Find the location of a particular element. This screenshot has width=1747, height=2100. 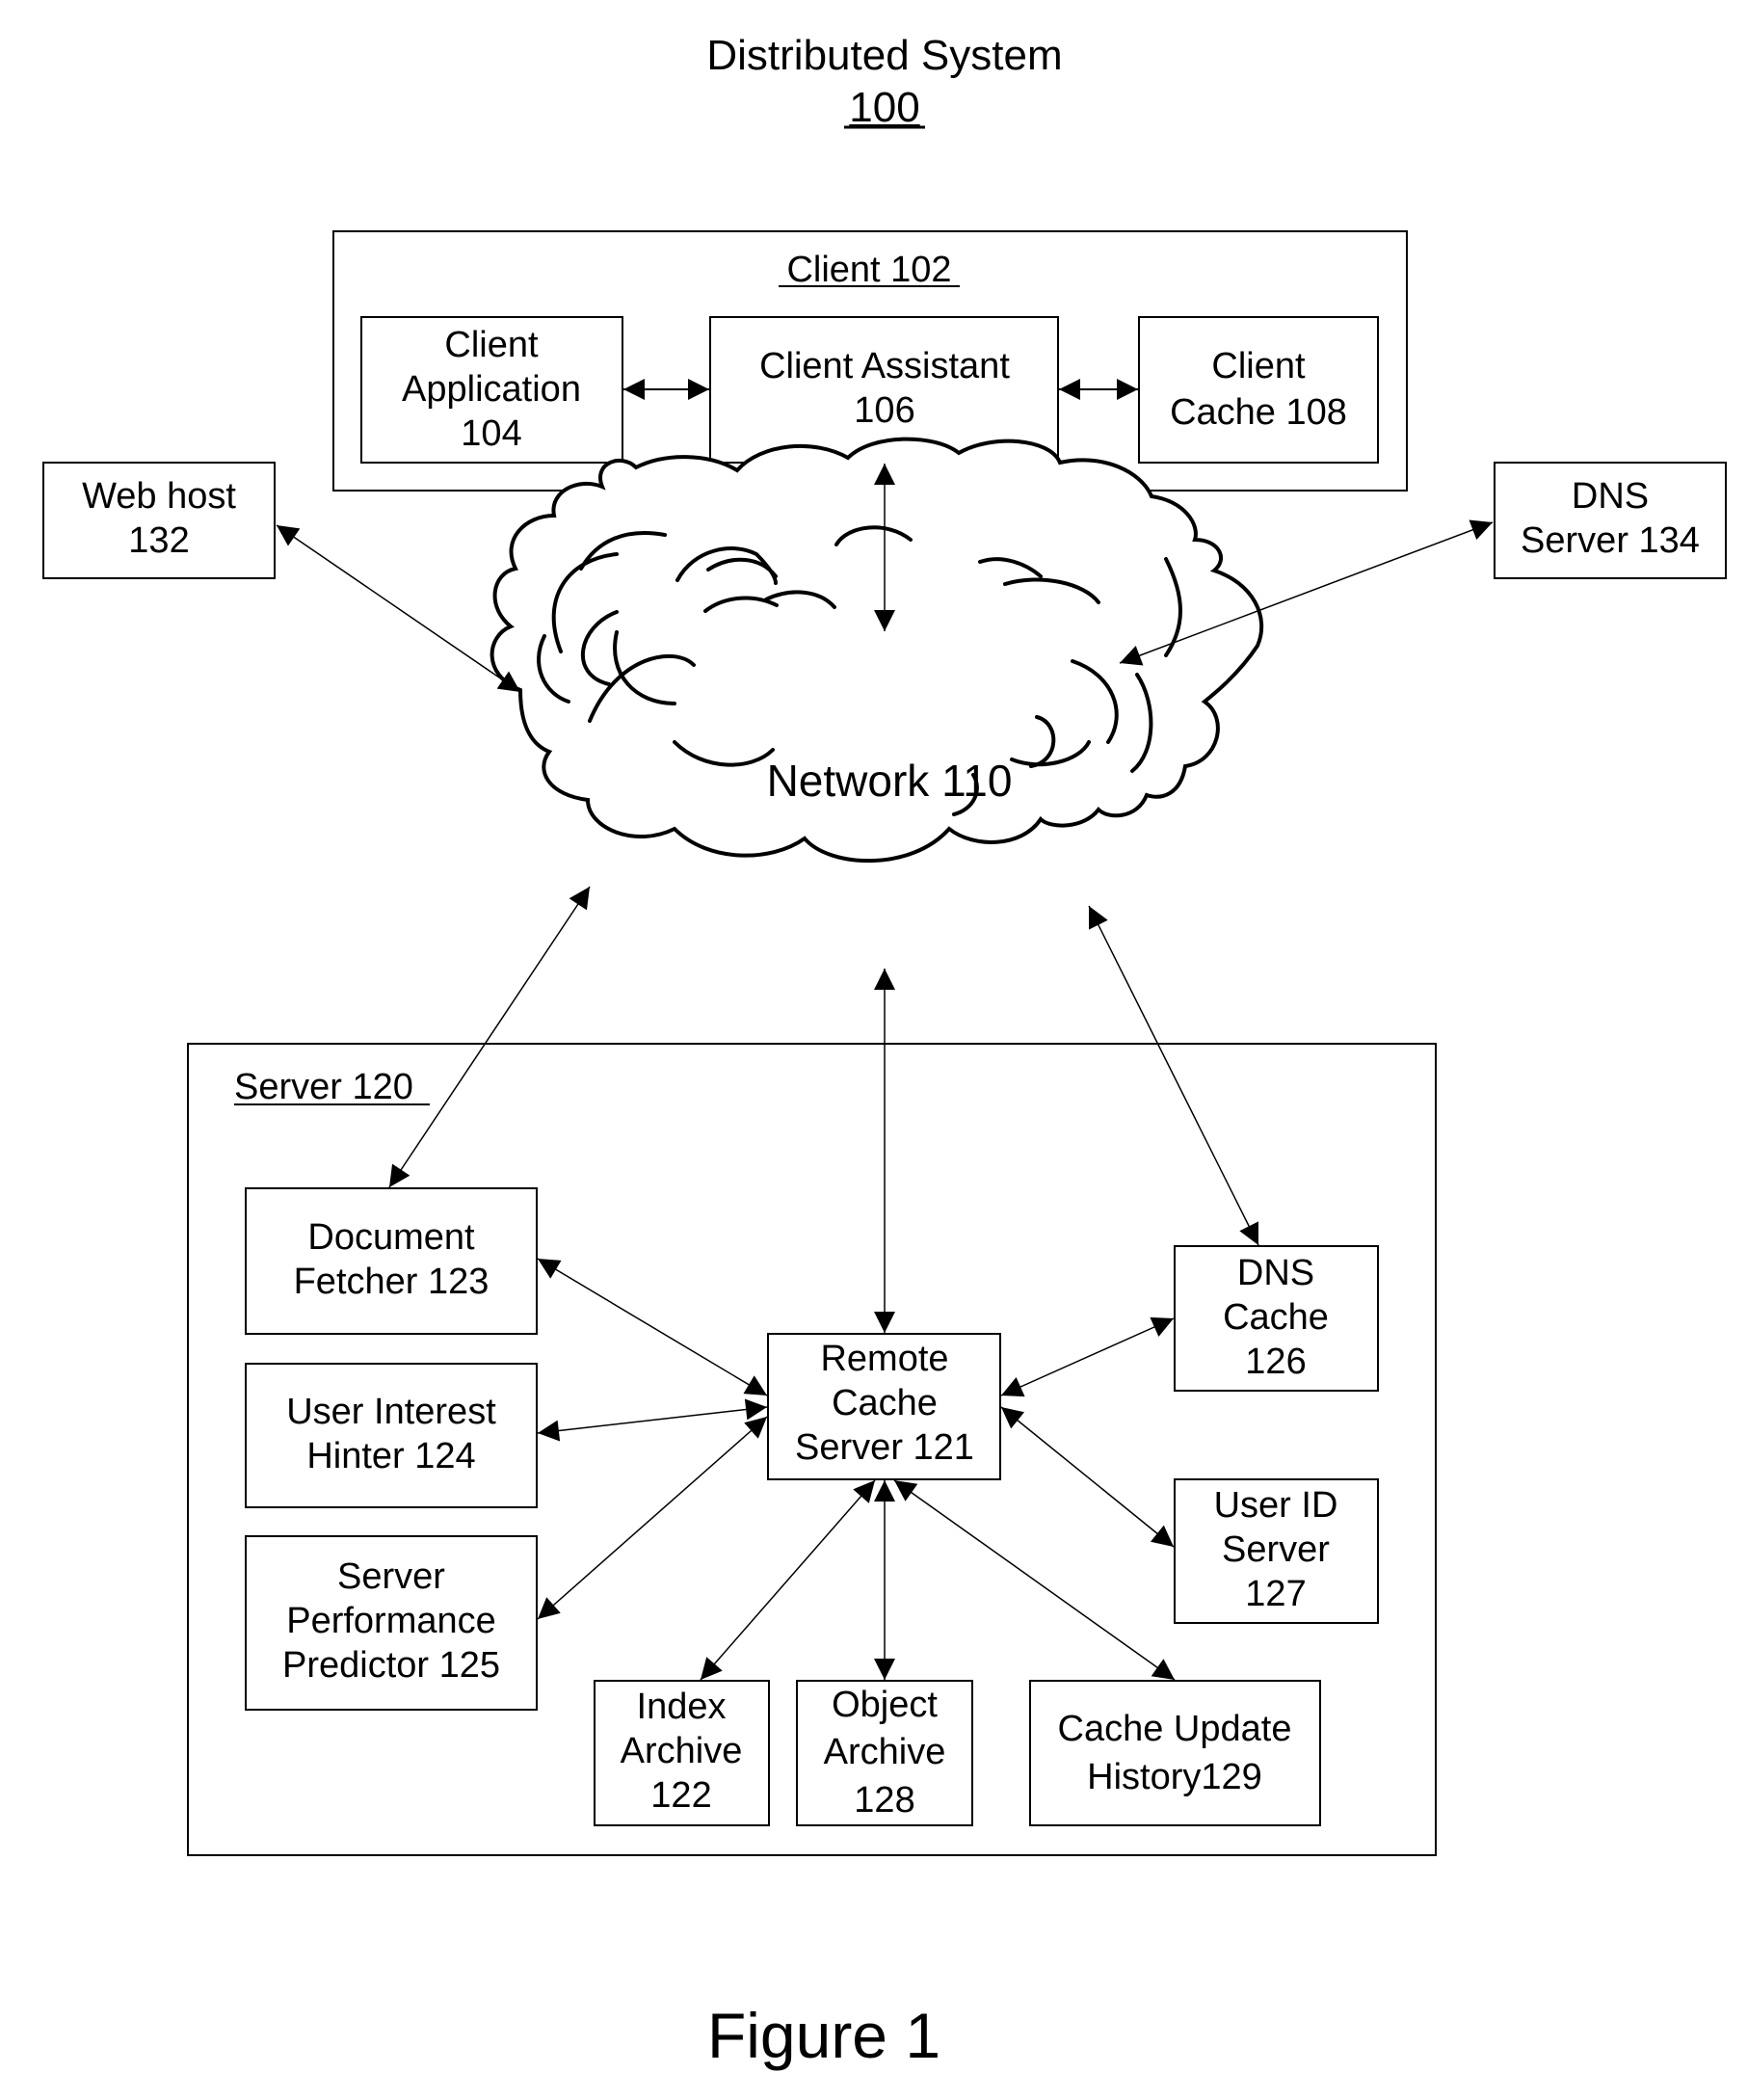

figure-caption: Figure 1 is located at coordinates (823, 2036).